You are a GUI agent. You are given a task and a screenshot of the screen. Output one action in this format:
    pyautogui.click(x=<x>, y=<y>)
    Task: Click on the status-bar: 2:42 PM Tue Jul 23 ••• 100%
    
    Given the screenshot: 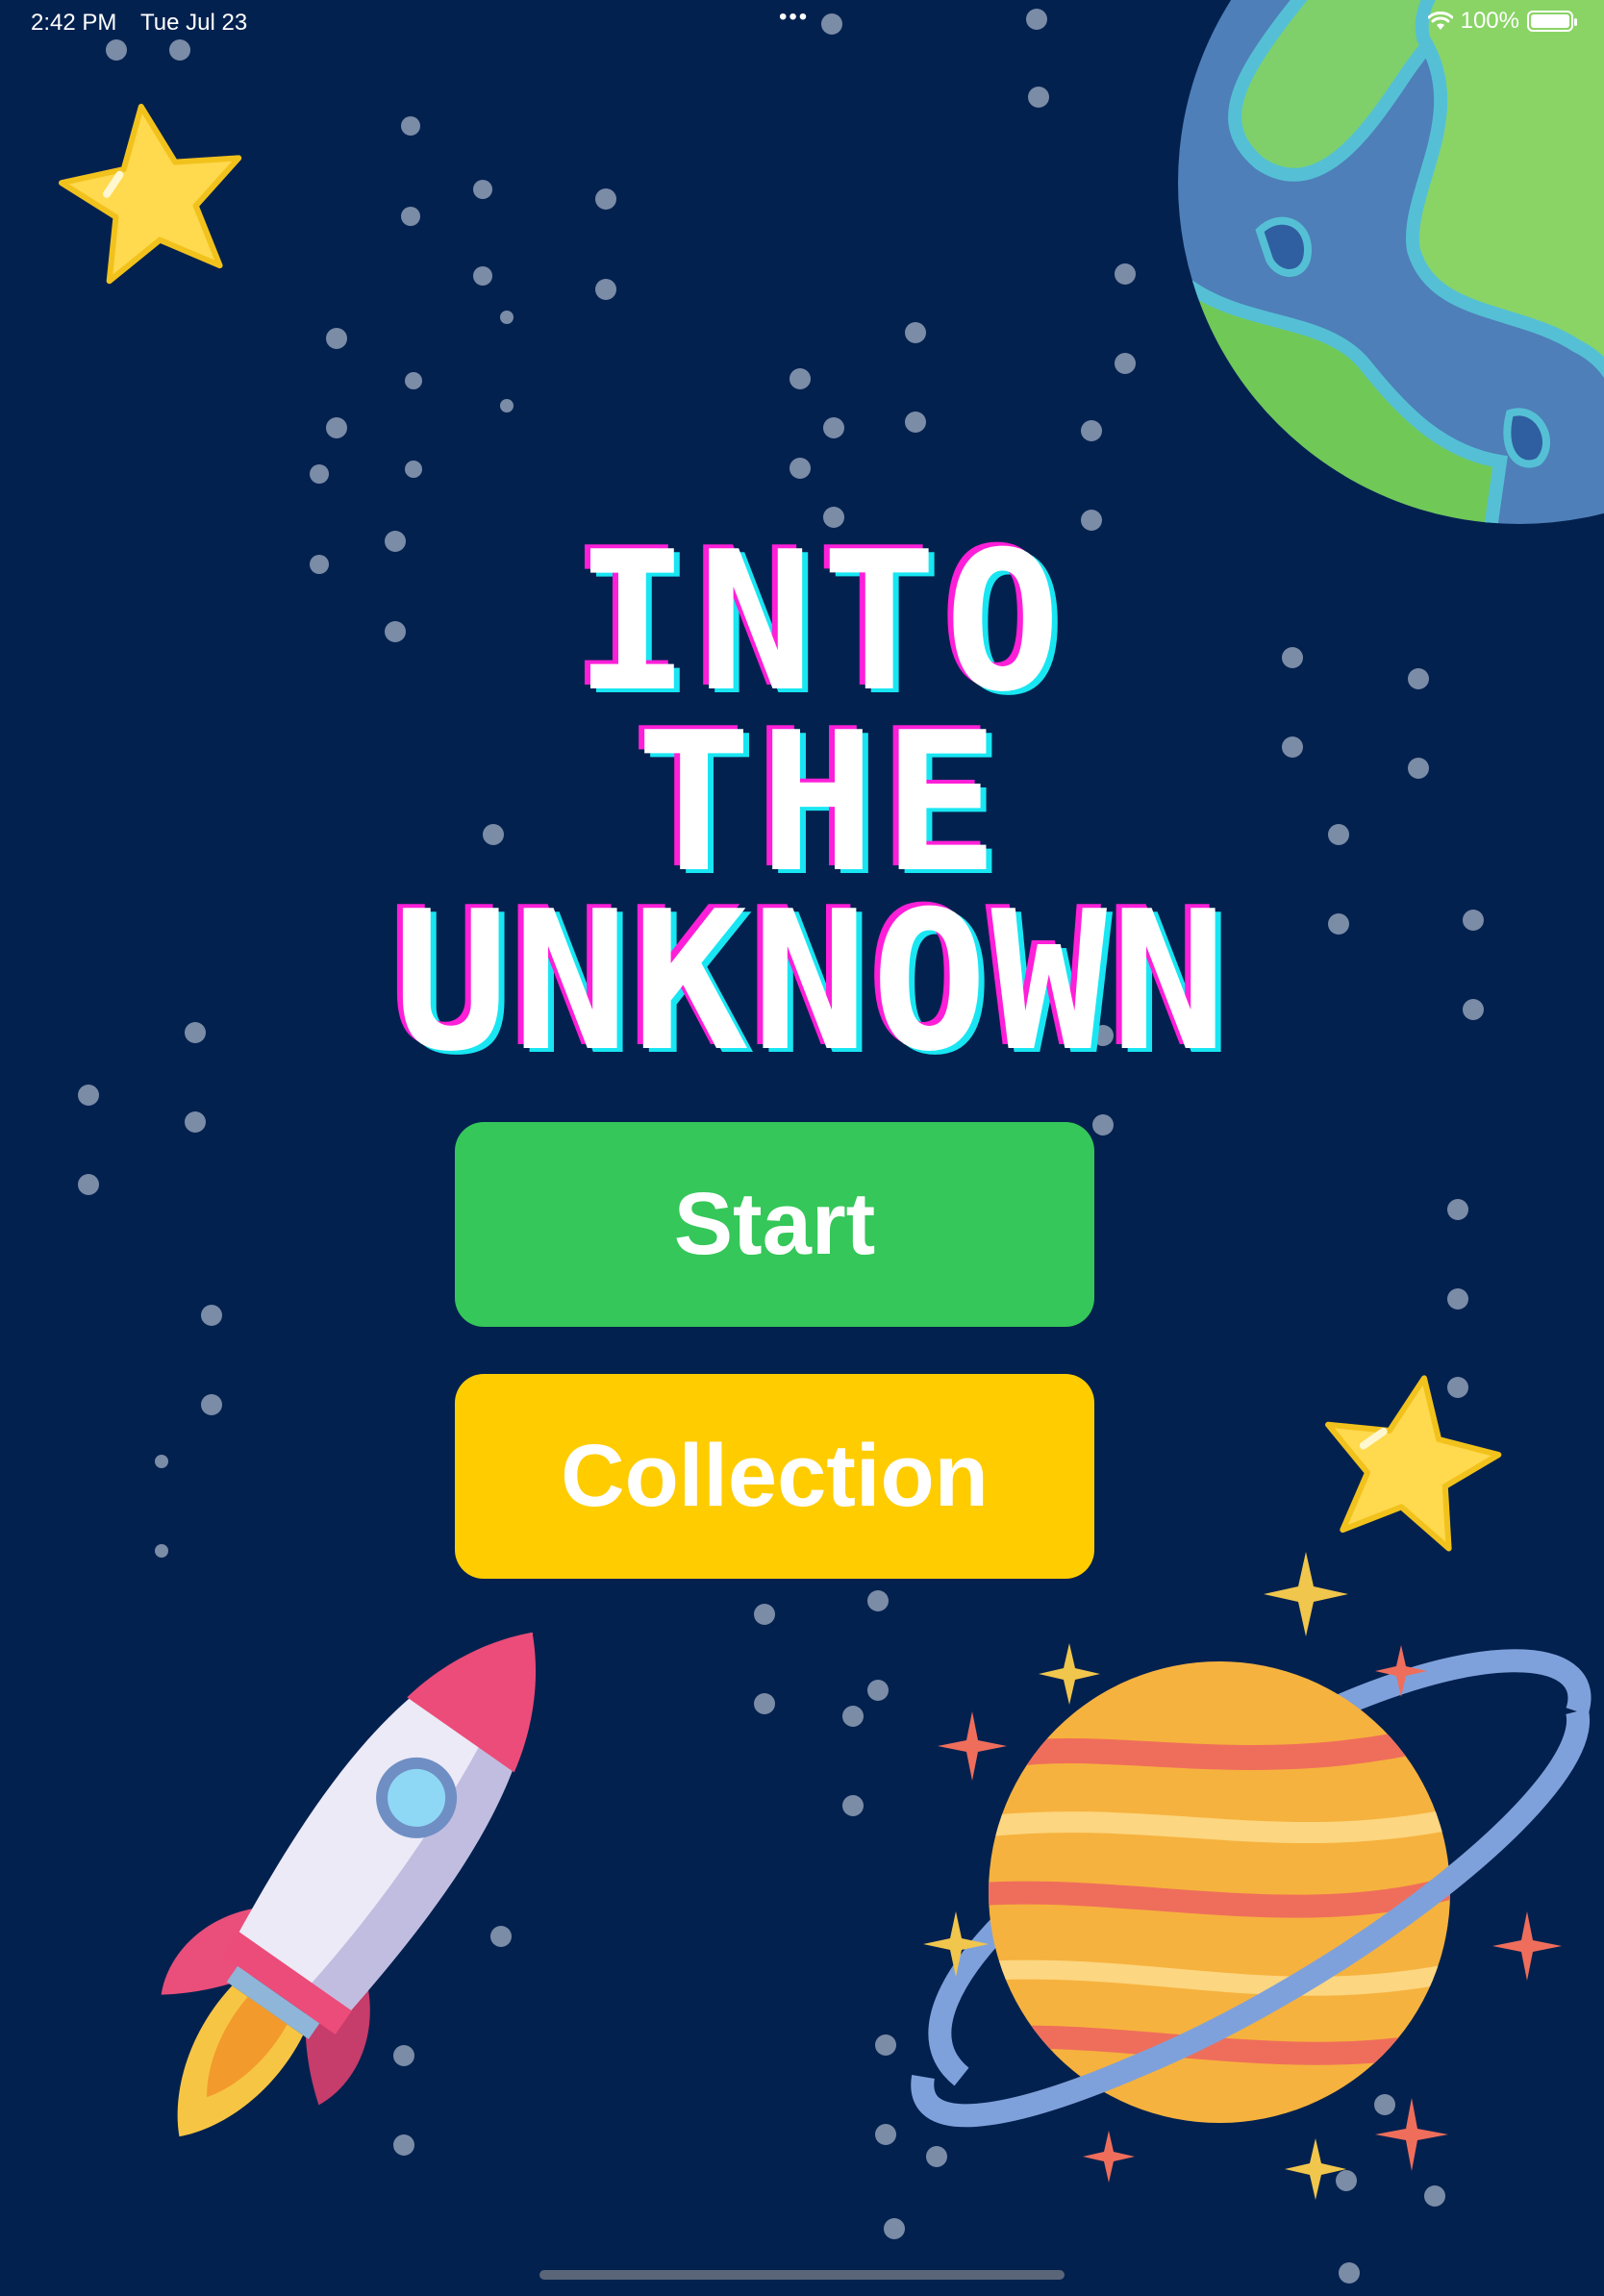 What is the action you would take?
    pyautogui.click(x=802, y=24)
    